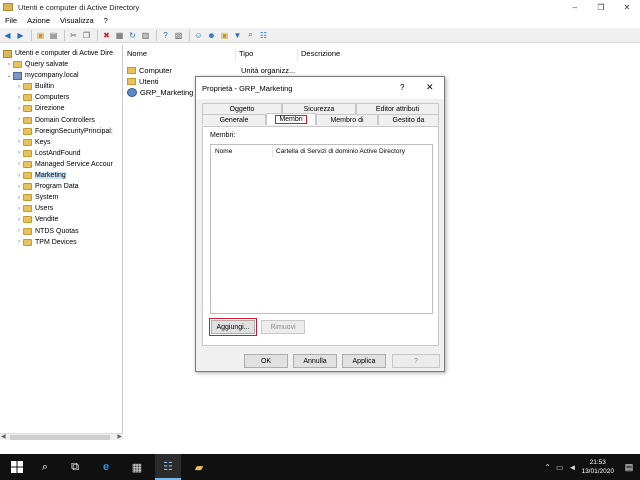 The image size is (640, 480). What do you see at coordinates (573, 467) in the screenshot?
I see `volume-icon: ◄` at bounding box center [573, 467].